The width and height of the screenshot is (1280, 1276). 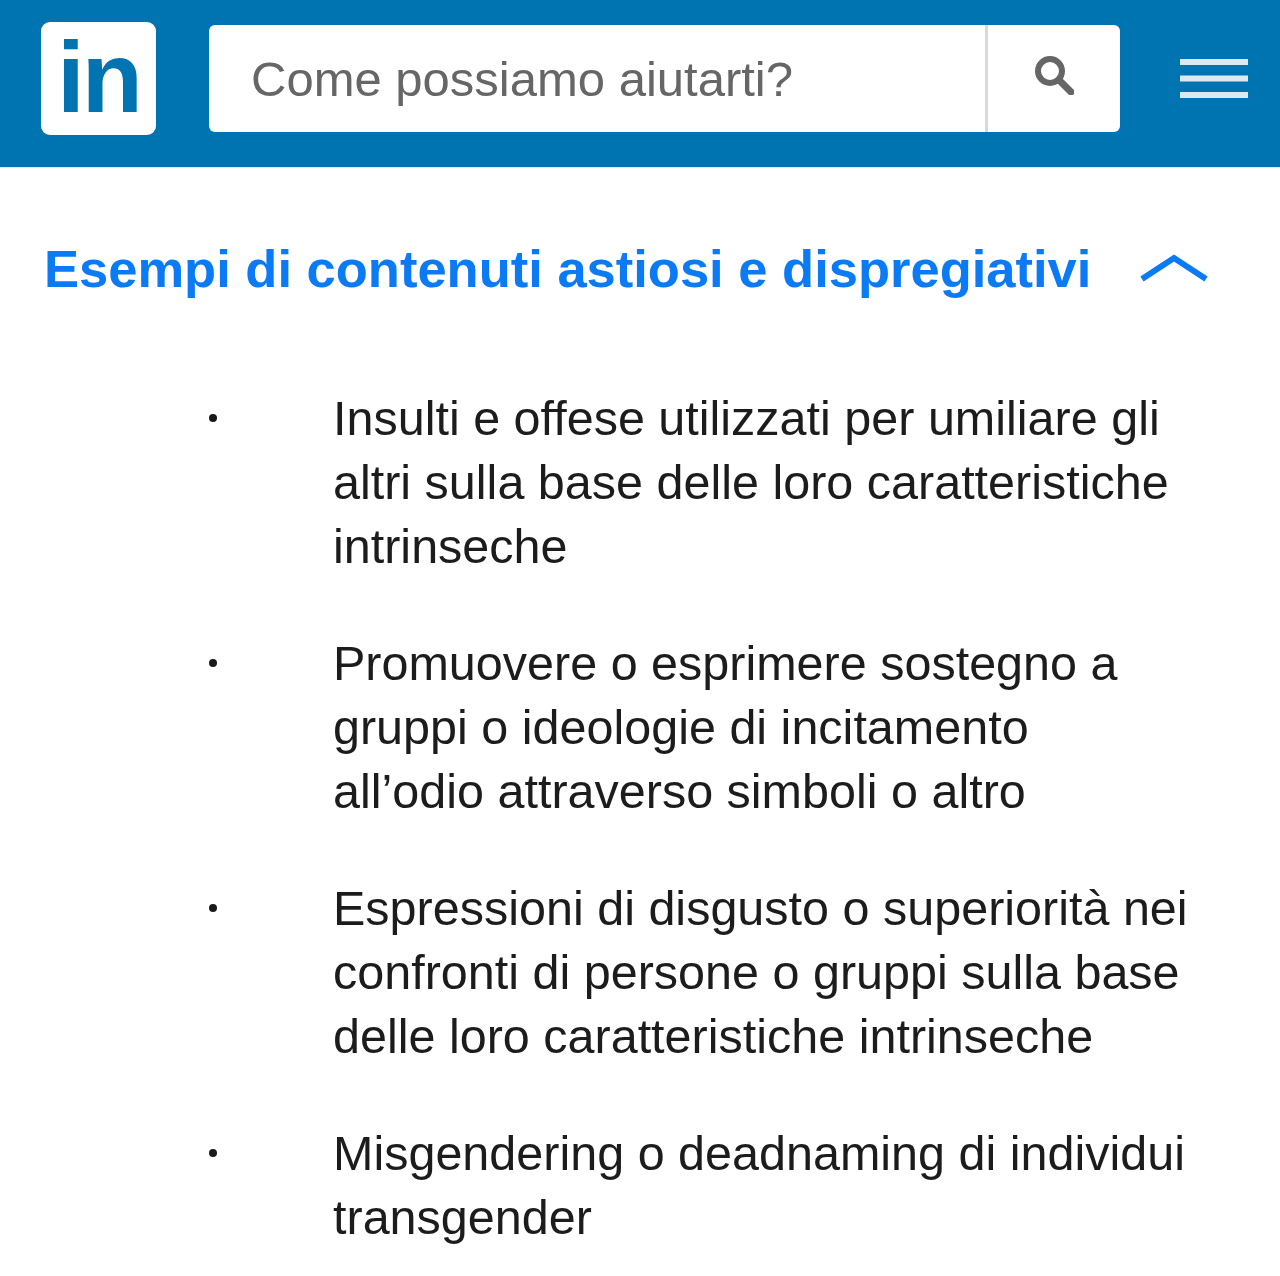 What do you see at coordinates (1054, 74) in the screenshot?
I see `search-icon` at bounding box center [1054, 74].